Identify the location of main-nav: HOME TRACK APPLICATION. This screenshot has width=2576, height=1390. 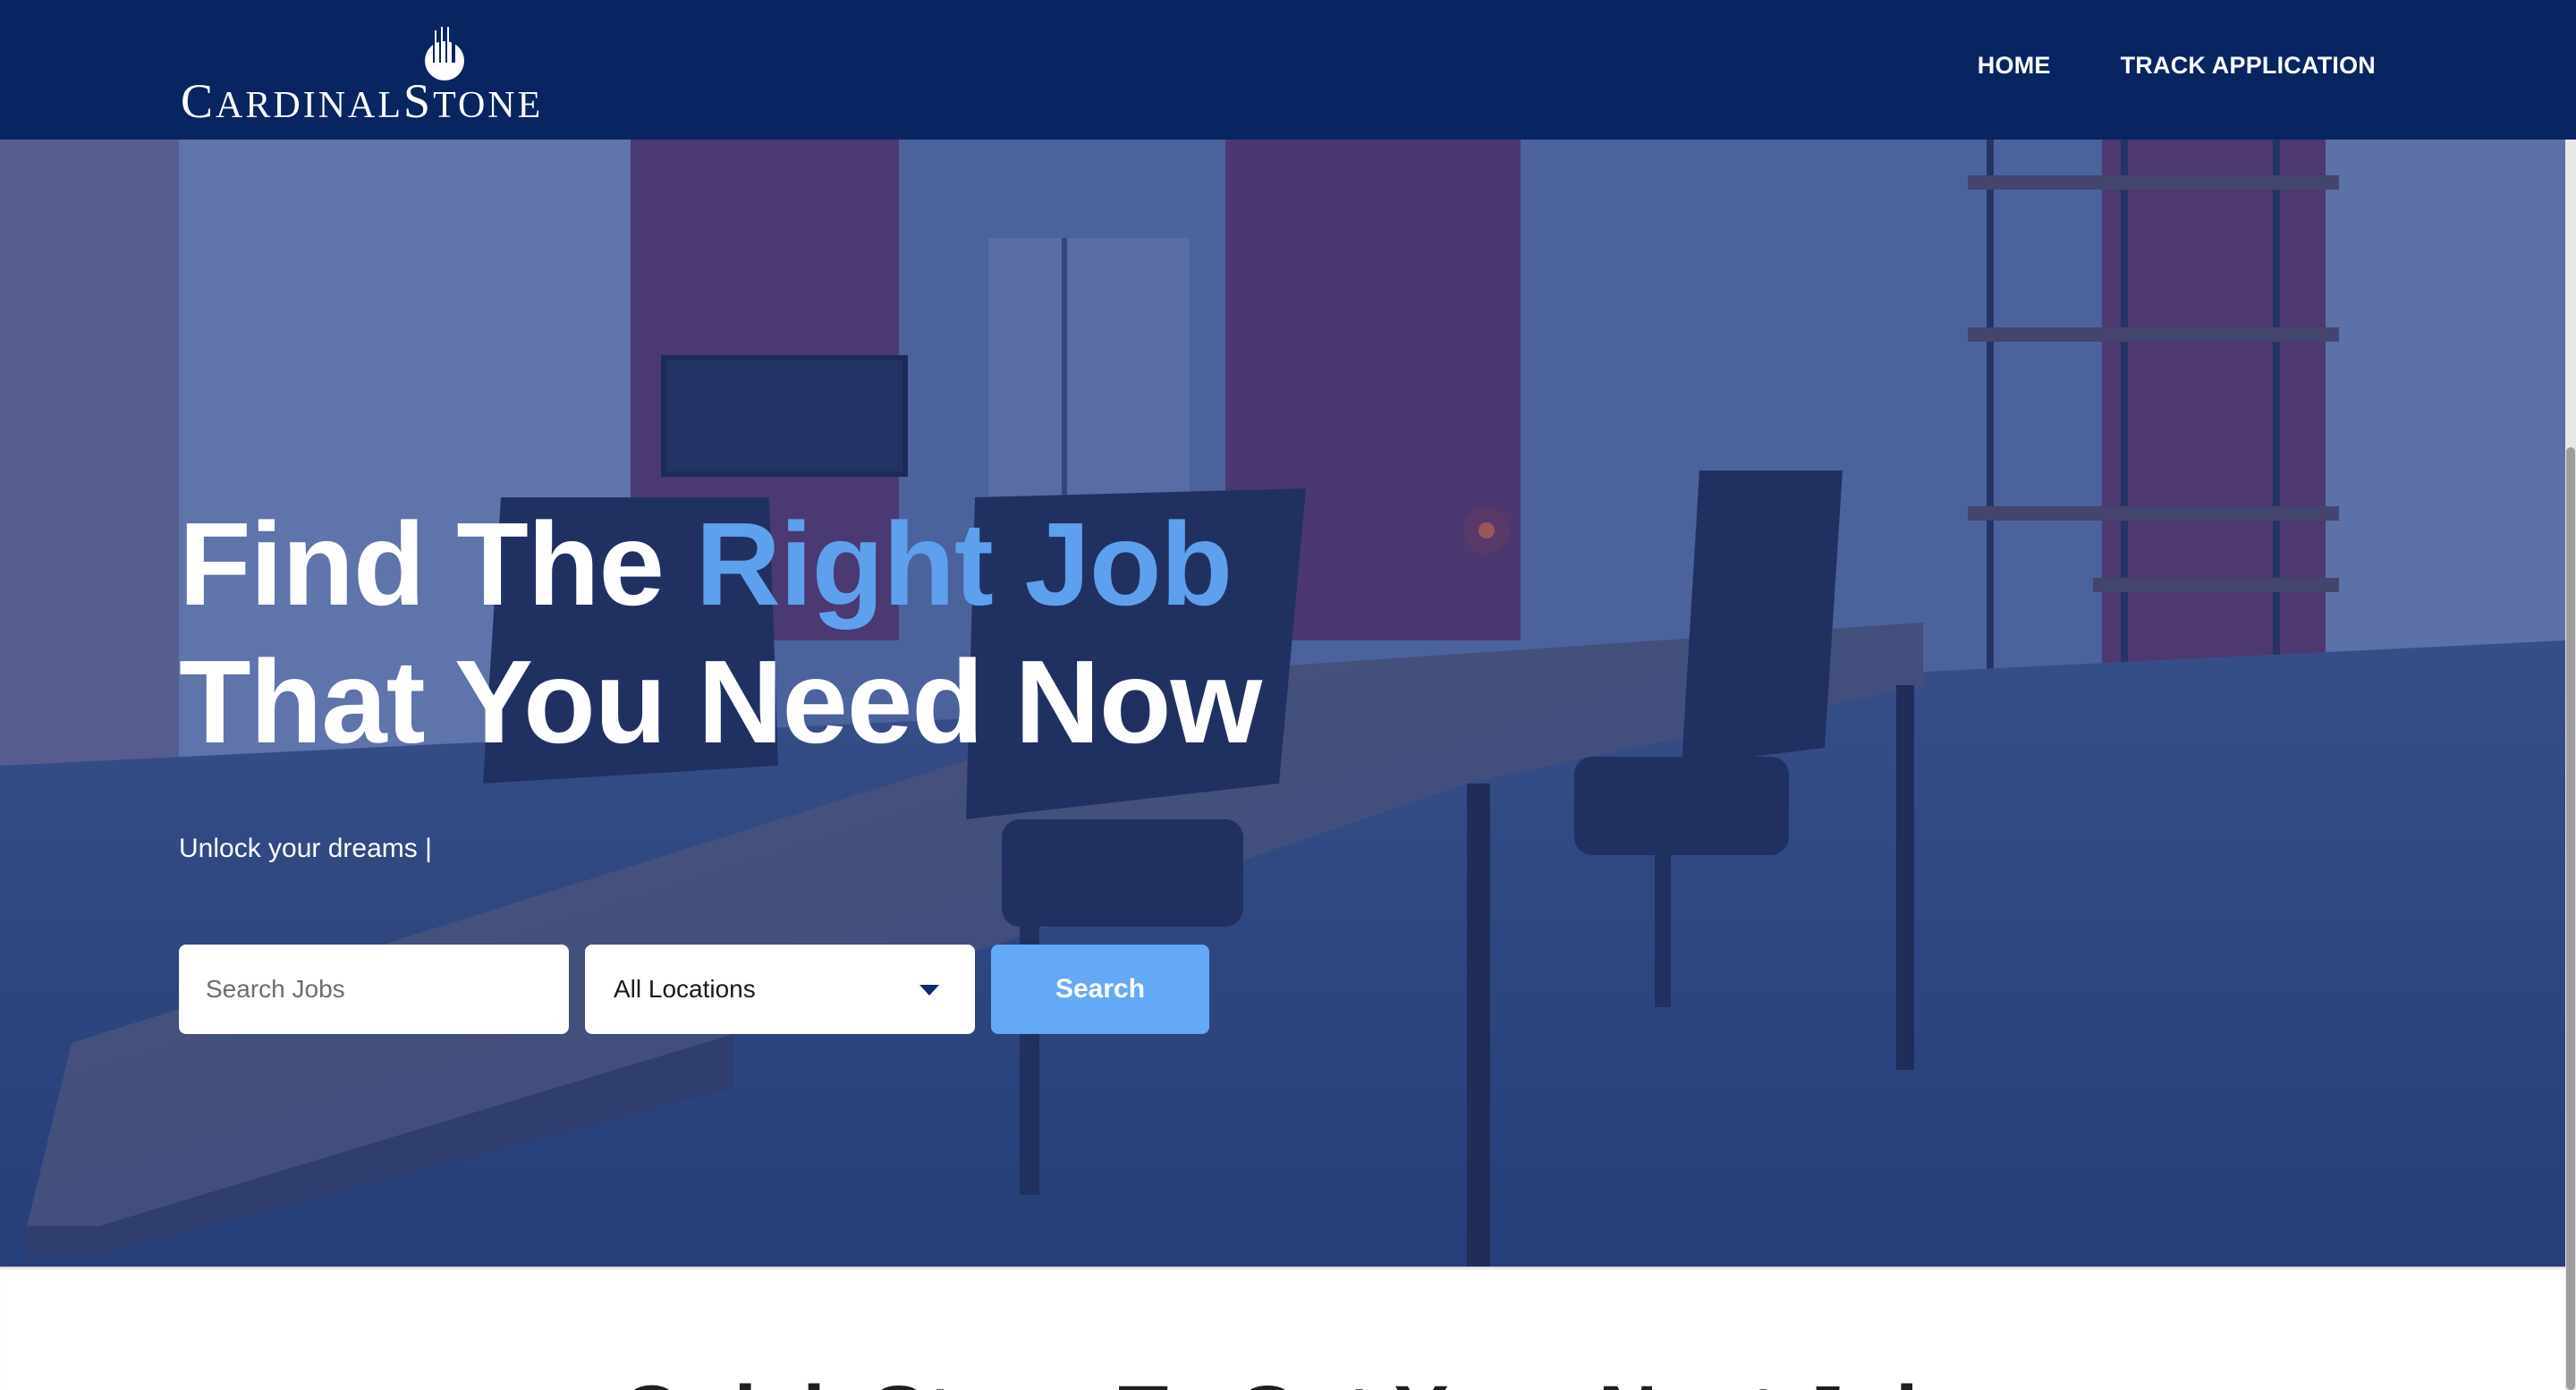
(2177, 66).